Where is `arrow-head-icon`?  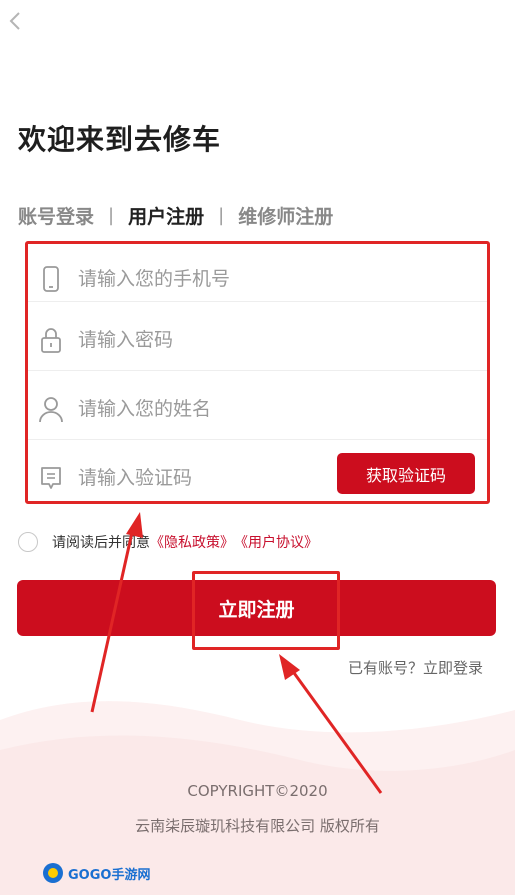
arrow-head-icon is located at coordinates (289, 667).